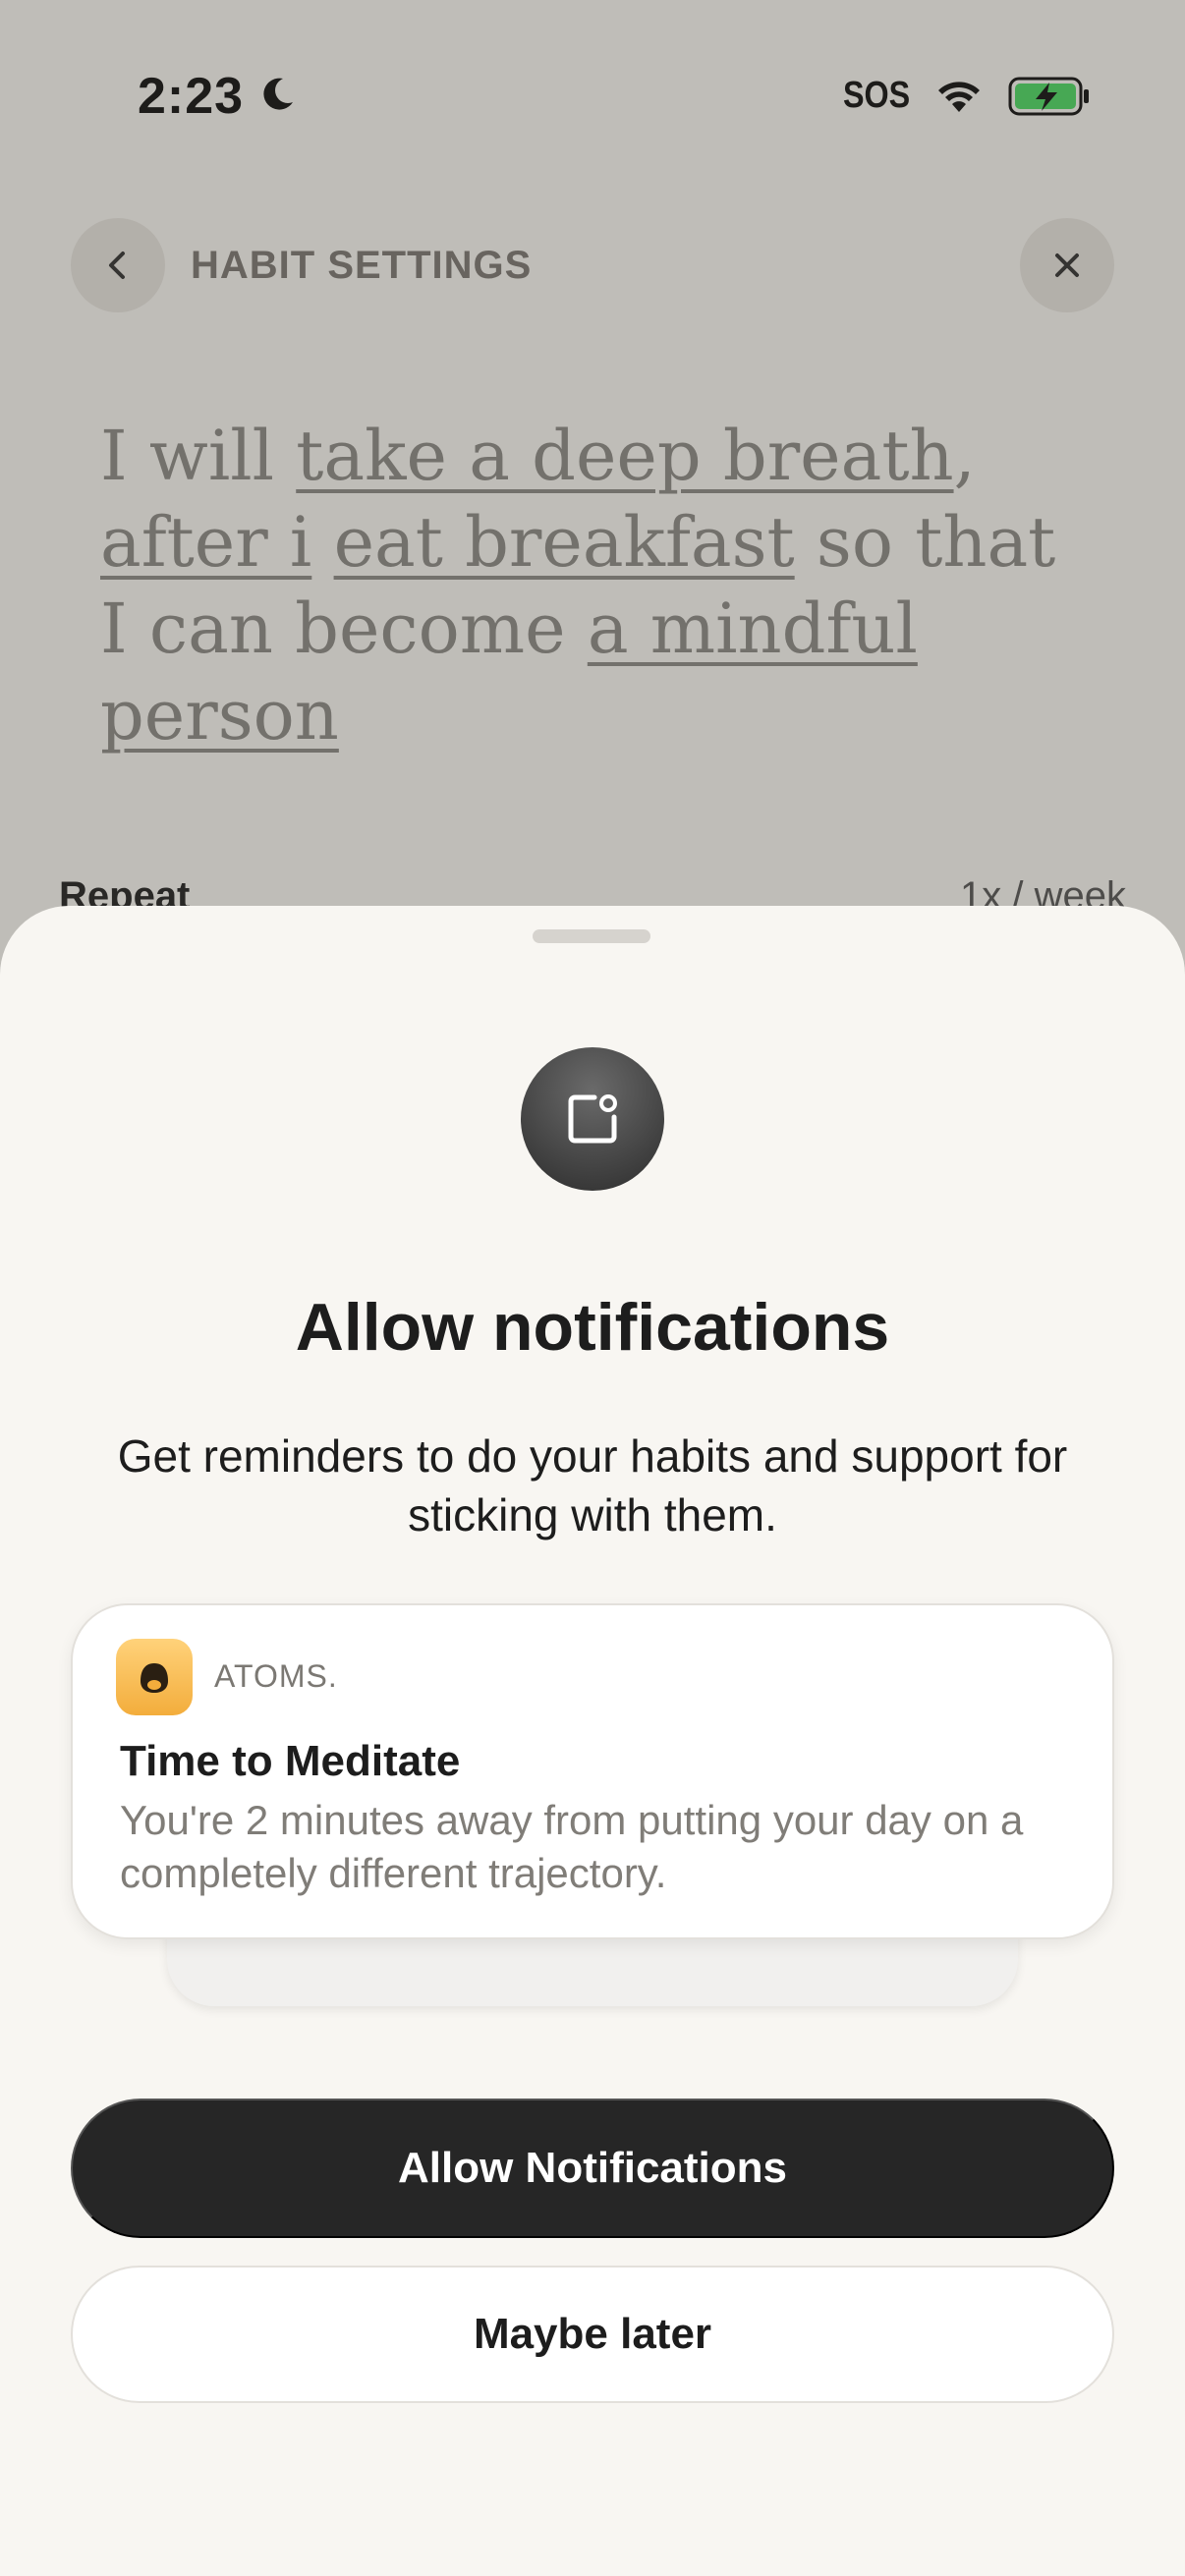 The height and width of the screenshot is (2576, 1185). I want to click on notification-badge-icon, so click(592, 1119).